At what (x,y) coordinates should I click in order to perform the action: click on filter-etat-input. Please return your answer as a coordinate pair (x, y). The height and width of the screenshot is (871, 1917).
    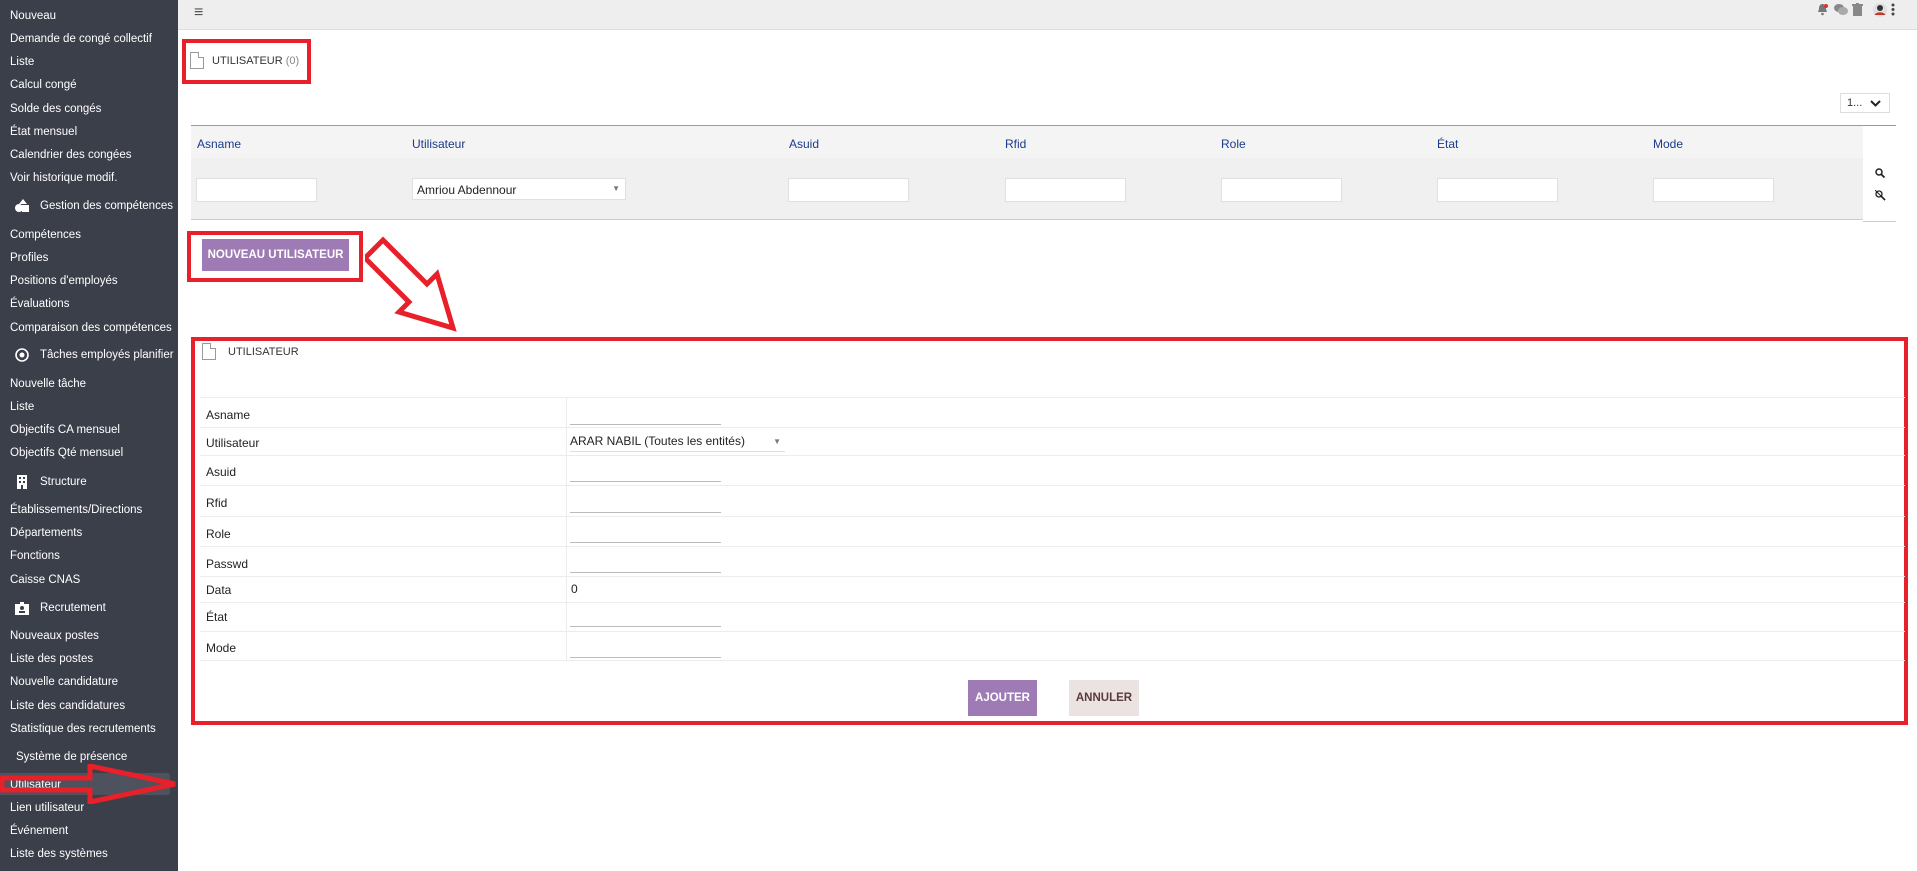
    Looking at the image, I should click on (1497, 190).